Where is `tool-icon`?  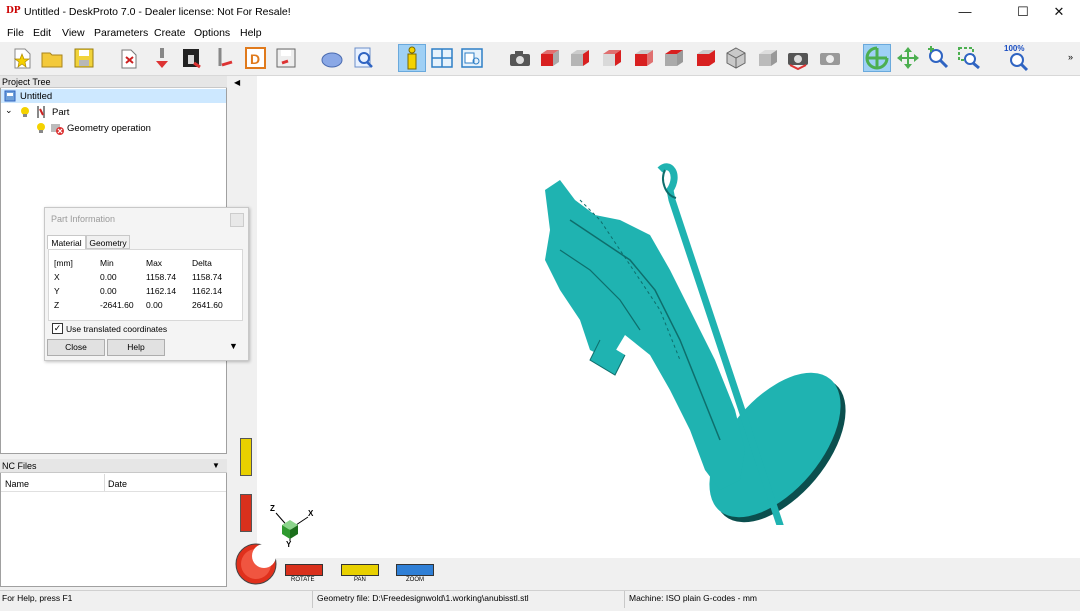 tool-icon is located at coordinates (224, 58).